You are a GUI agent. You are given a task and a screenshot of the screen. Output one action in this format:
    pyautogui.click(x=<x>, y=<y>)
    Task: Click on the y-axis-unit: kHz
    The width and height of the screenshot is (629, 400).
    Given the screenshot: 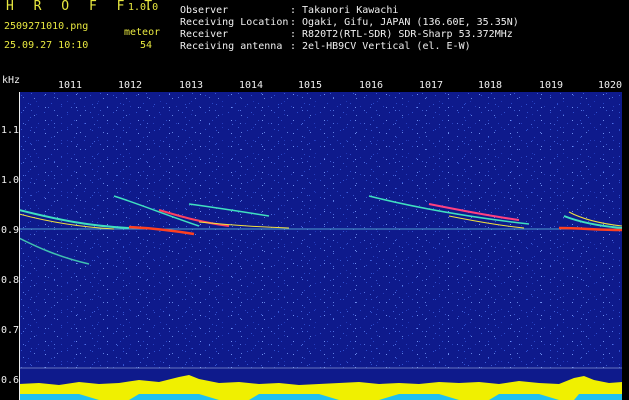 What is the action you would take?
    pyautogui.click(x=11, y=80)
    